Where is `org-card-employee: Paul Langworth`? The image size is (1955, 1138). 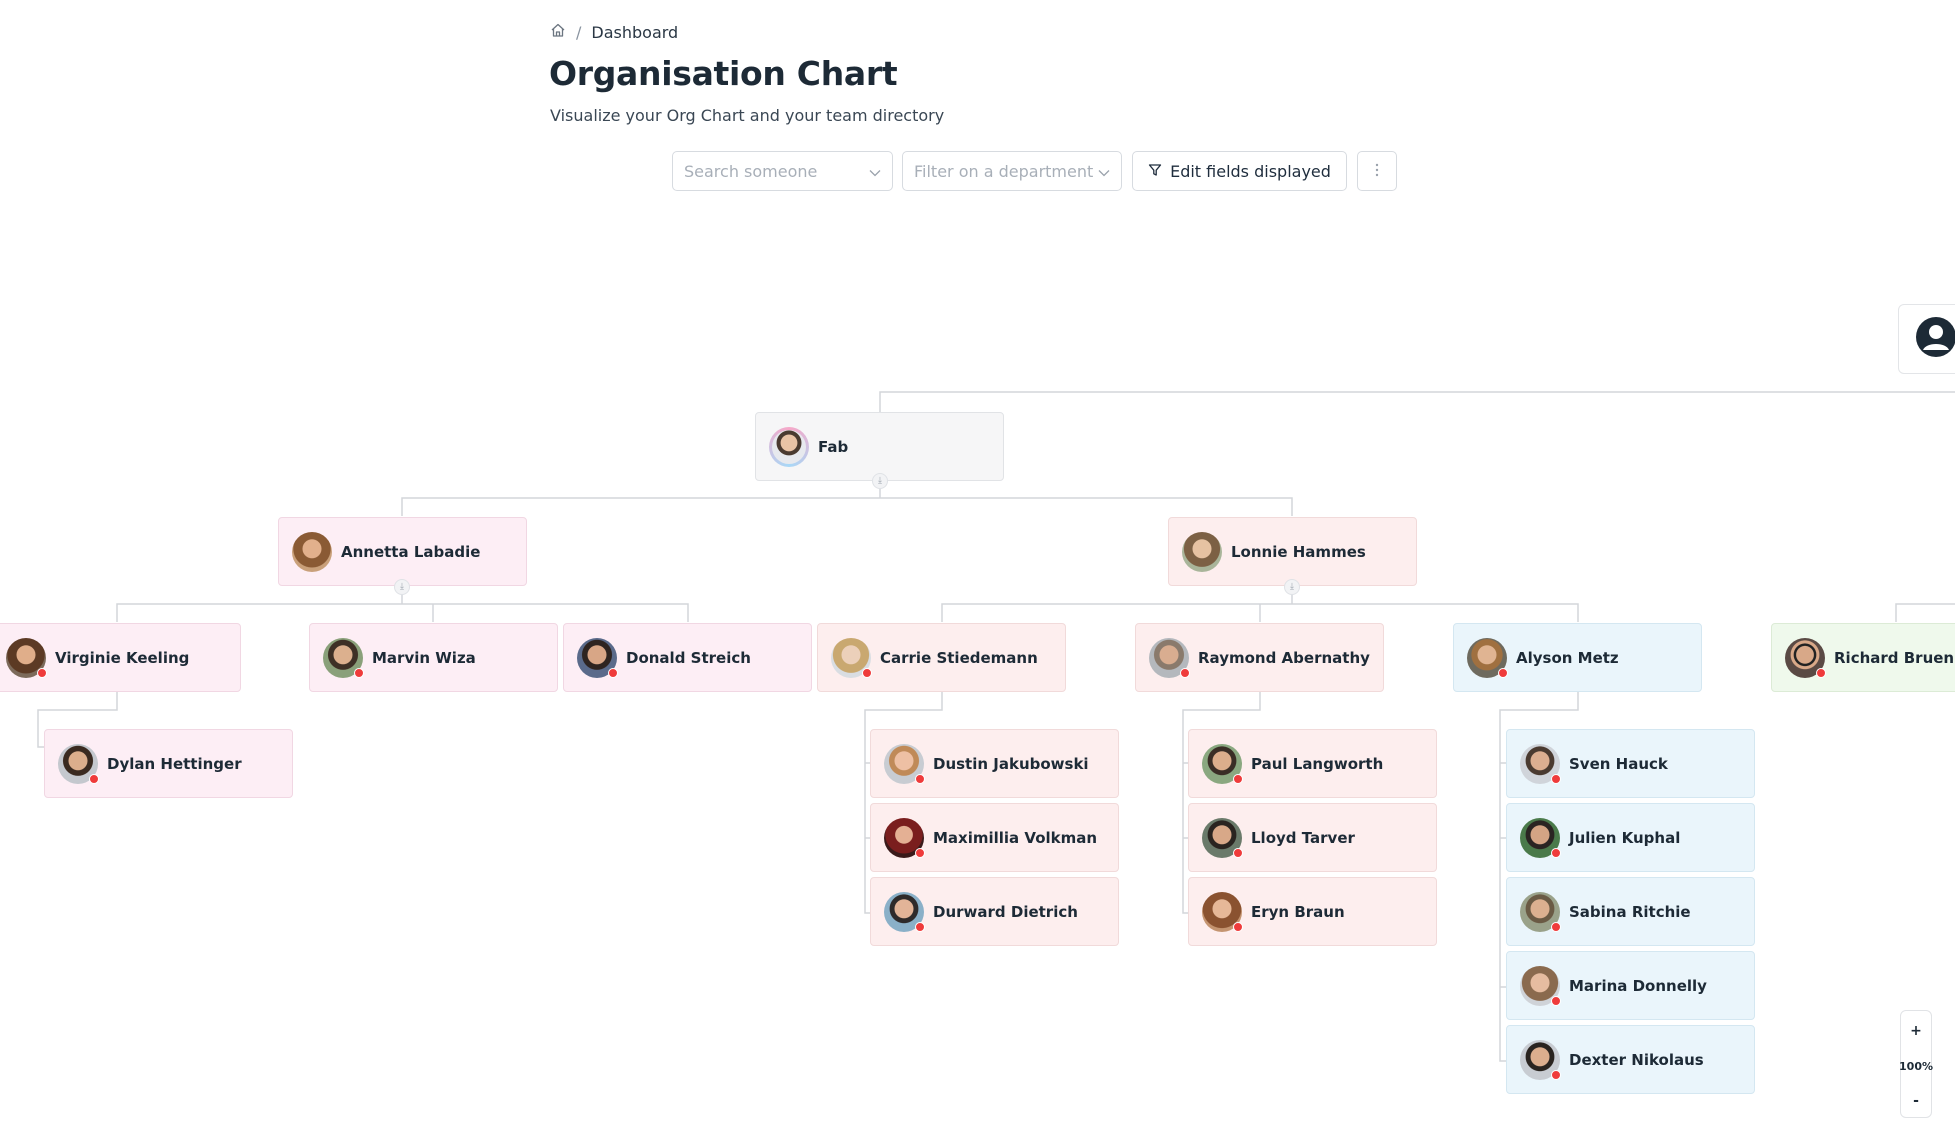 org-card-employee: Paul Langworth is located at coordinates (1312, 763).